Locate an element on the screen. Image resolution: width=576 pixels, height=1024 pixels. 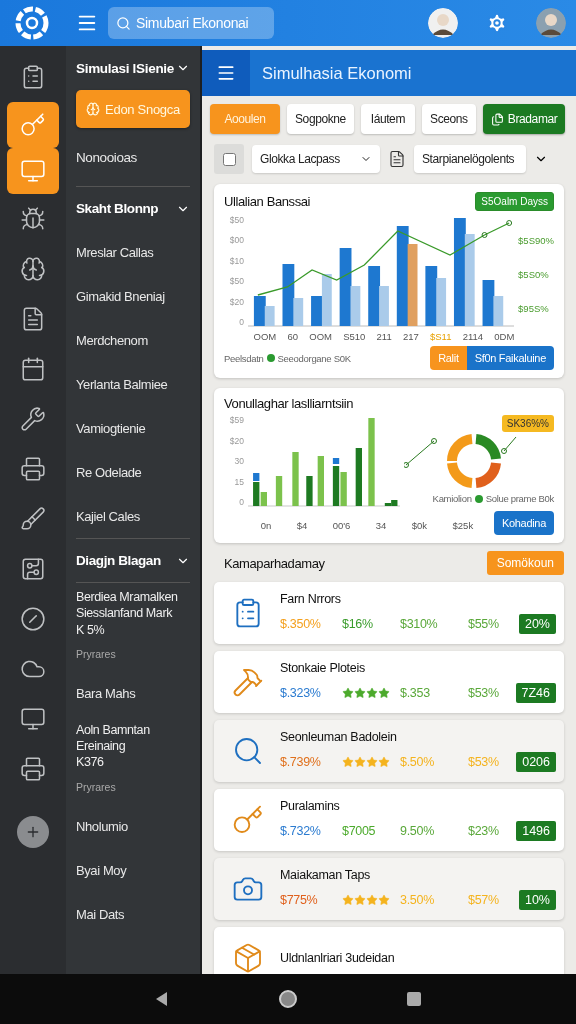
axis-label: 211 is located at coordinates (384, 336).